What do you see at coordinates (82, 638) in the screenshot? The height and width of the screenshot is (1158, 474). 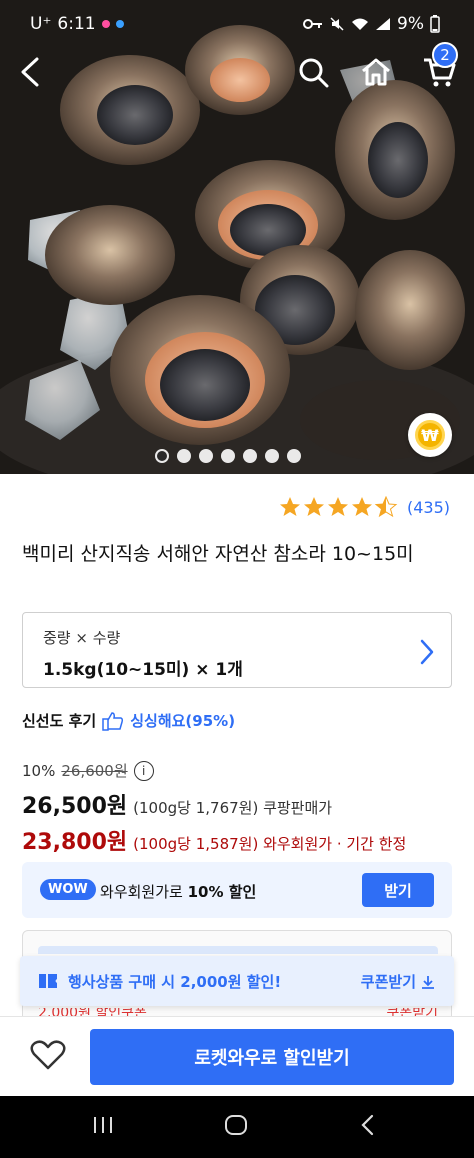 I see `option-label: 중량 × 수량` at bounding box center [82, 638].